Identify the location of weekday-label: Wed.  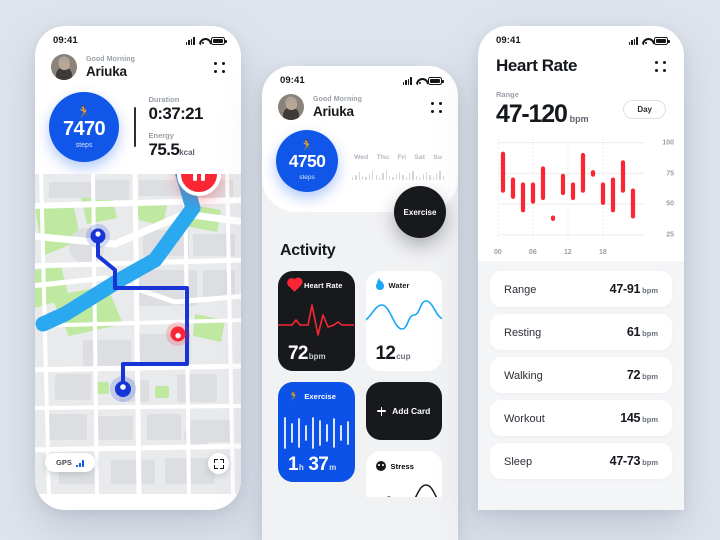
(361, 157).